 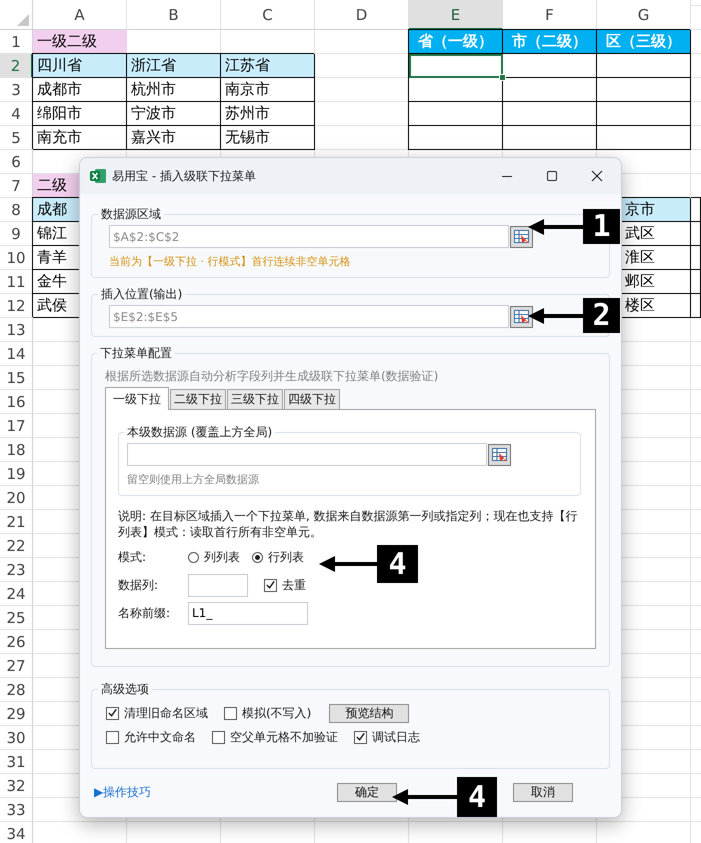 What do you see at coordinates (543, 792) in the screenshot?
I see `cancel-button: 取消` at bounding box center [543, 792].